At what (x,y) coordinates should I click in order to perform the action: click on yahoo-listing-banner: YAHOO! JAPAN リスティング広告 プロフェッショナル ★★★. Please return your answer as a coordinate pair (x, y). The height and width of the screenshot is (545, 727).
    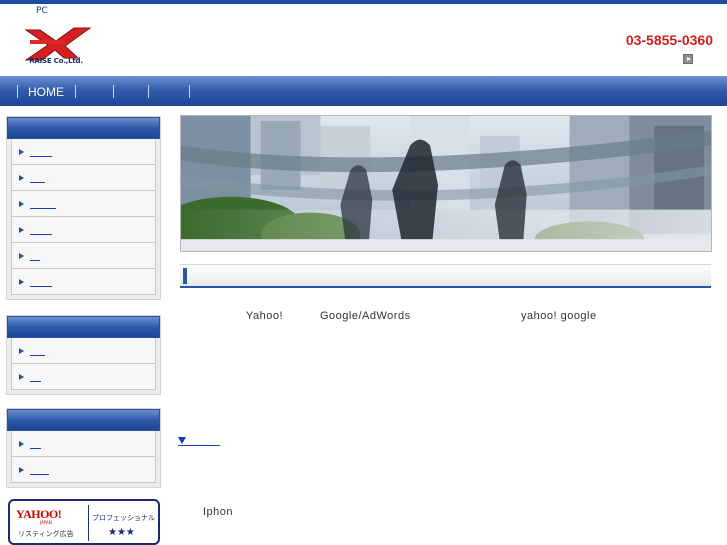
    Looking at the image, I should click on (84, 522).